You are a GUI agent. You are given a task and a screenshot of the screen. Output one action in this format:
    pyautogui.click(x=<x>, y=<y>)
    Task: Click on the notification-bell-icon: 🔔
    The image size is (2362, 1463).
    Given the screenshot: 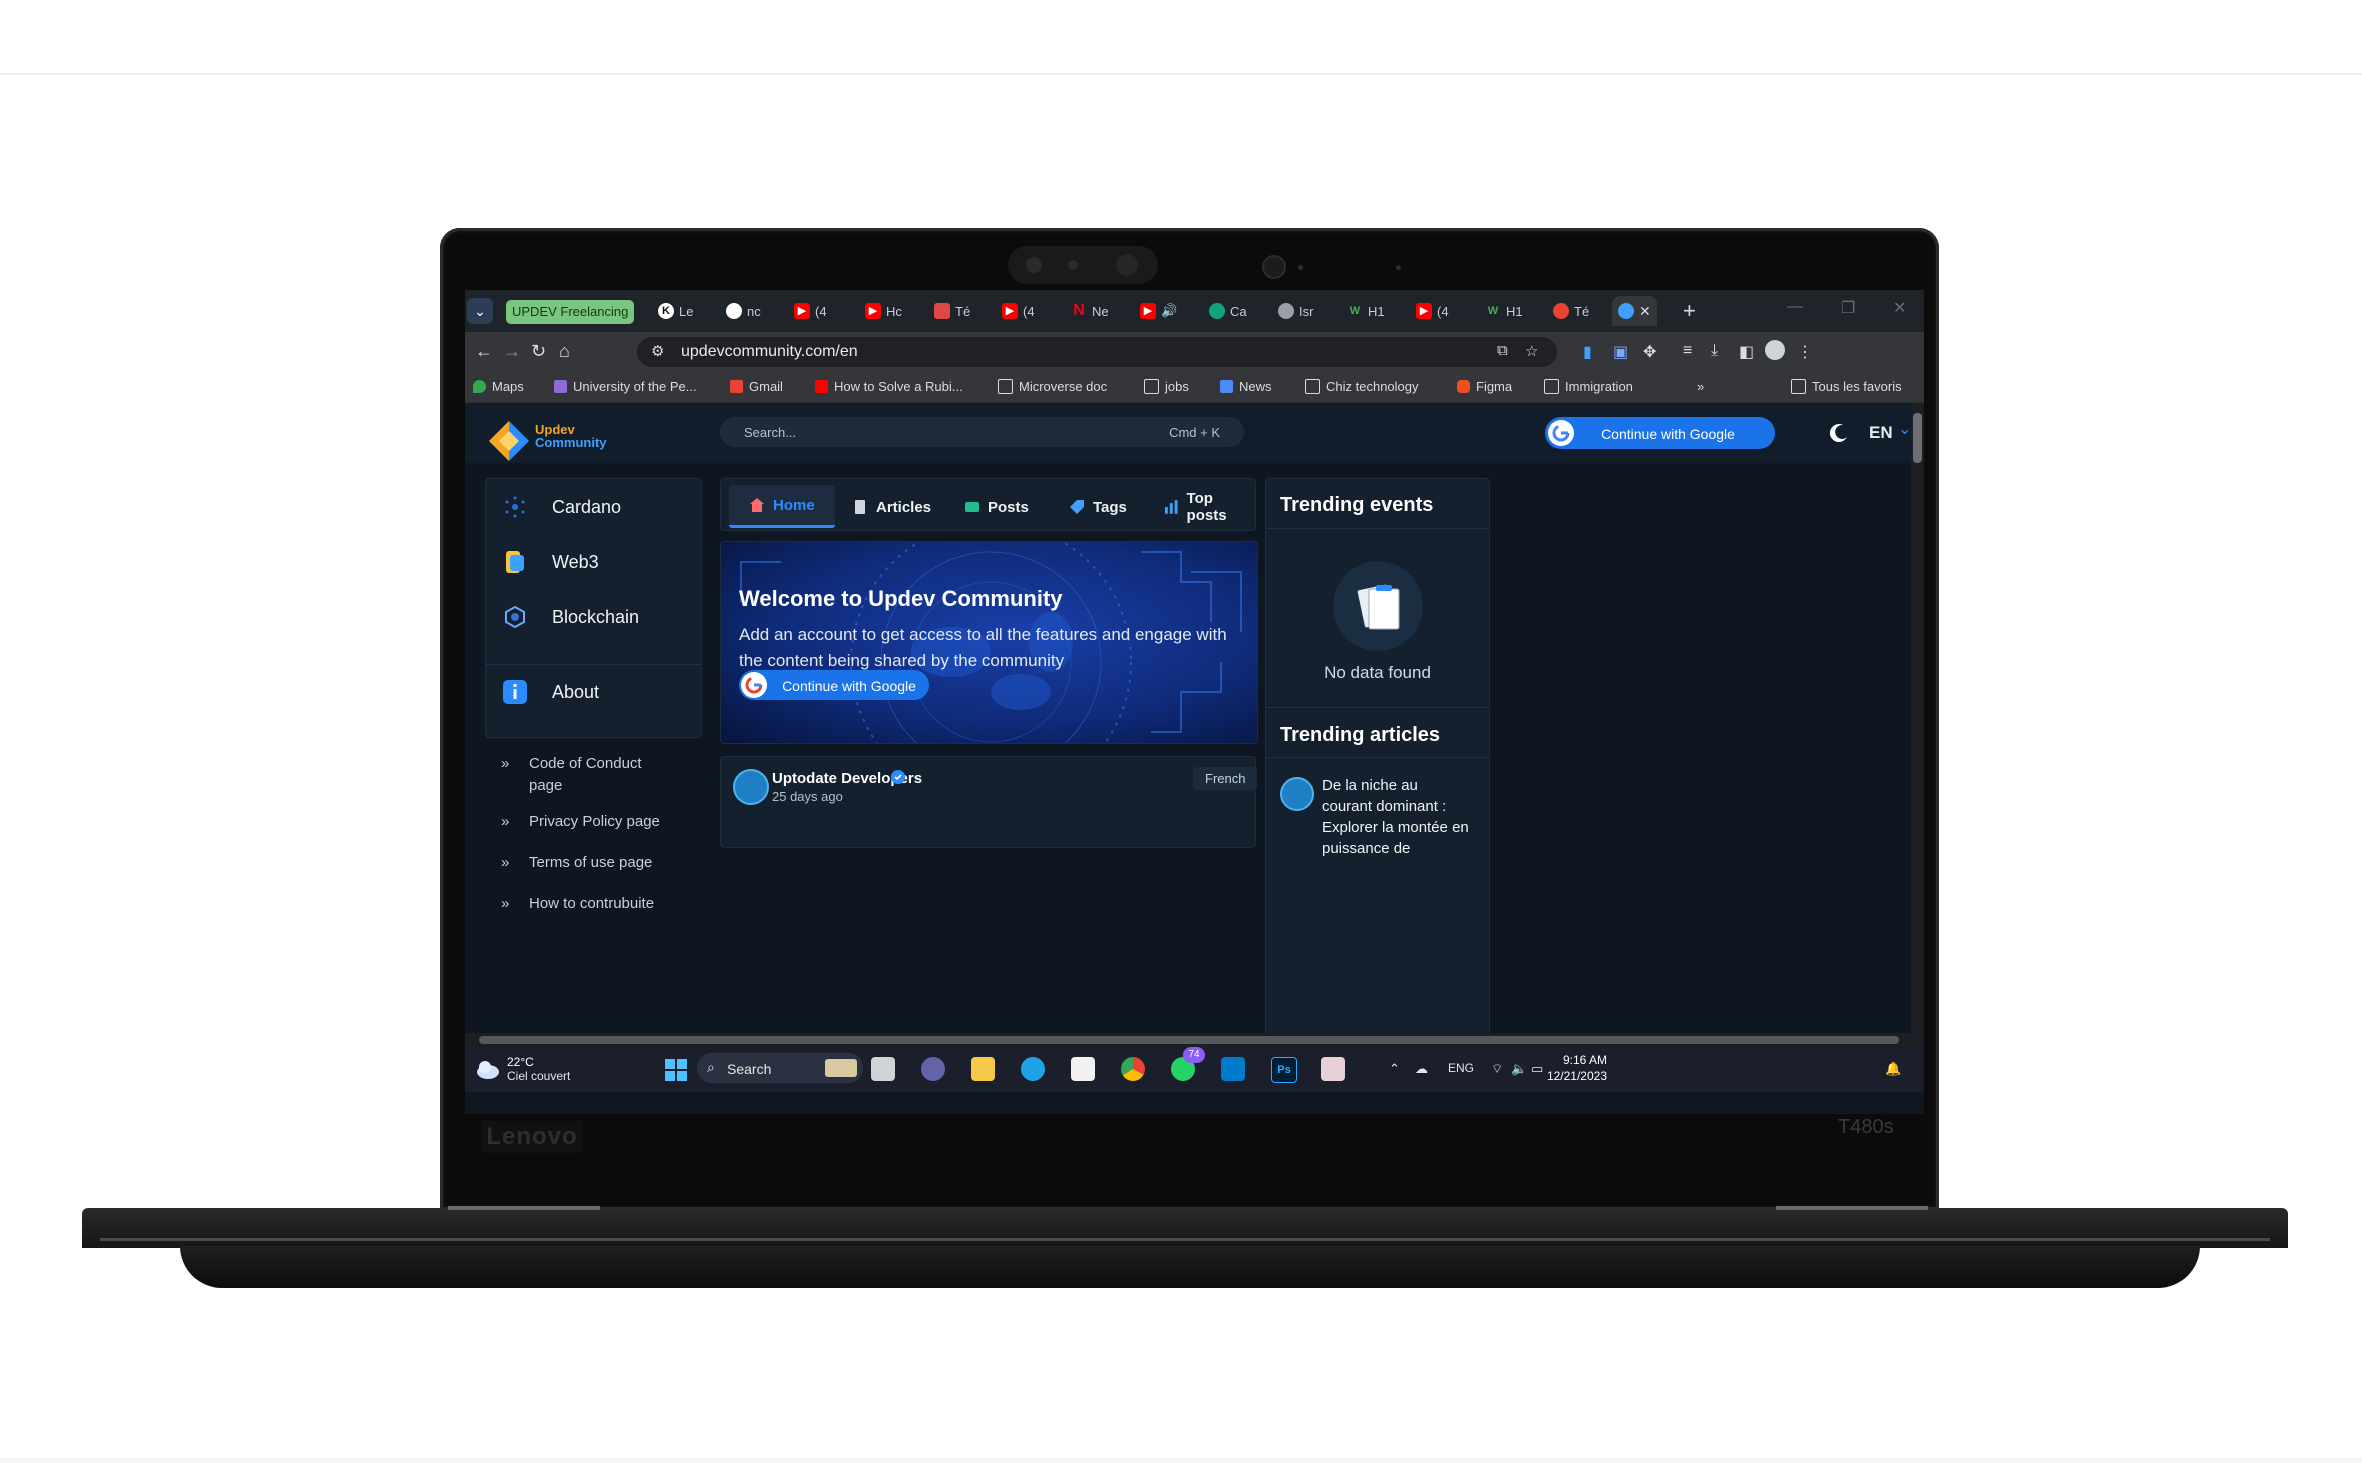 What is the action you would take?
    pyautogui.click(x=1893, y=1069)
    